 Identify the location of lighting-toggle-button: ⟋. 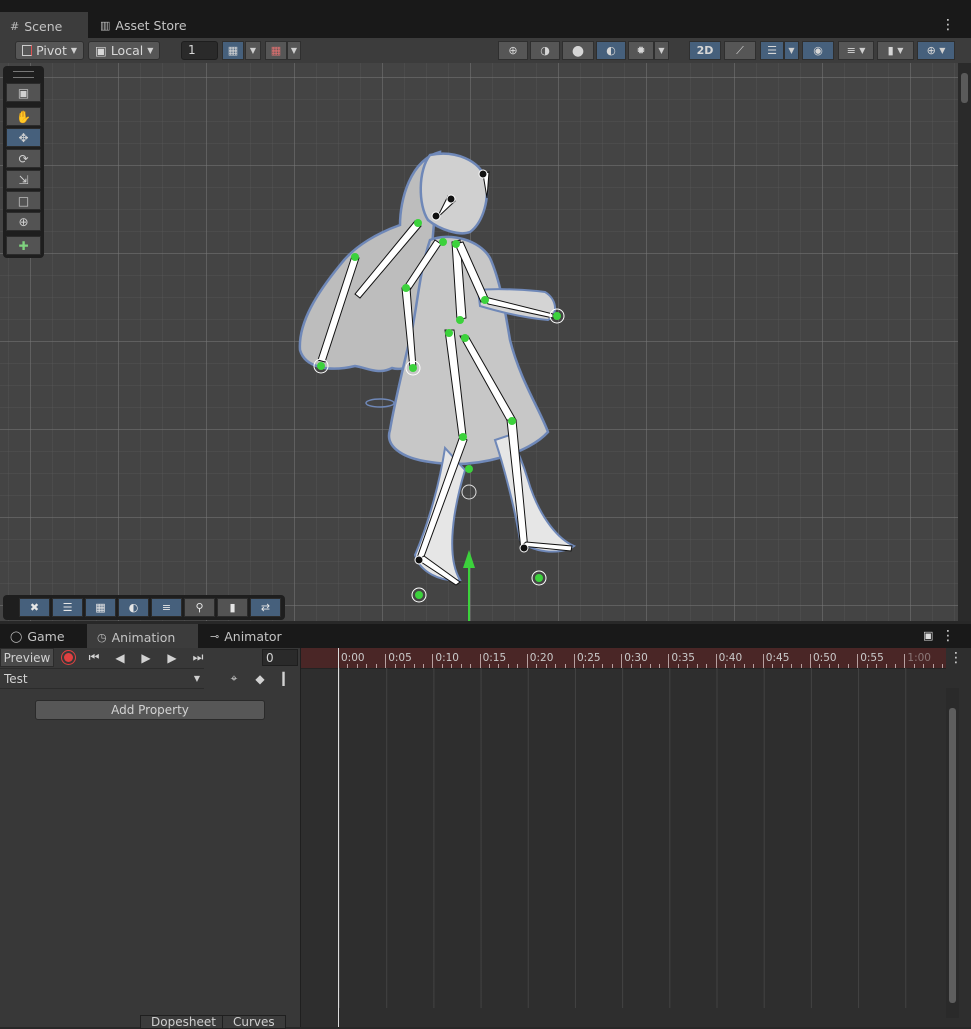
(740, 50).